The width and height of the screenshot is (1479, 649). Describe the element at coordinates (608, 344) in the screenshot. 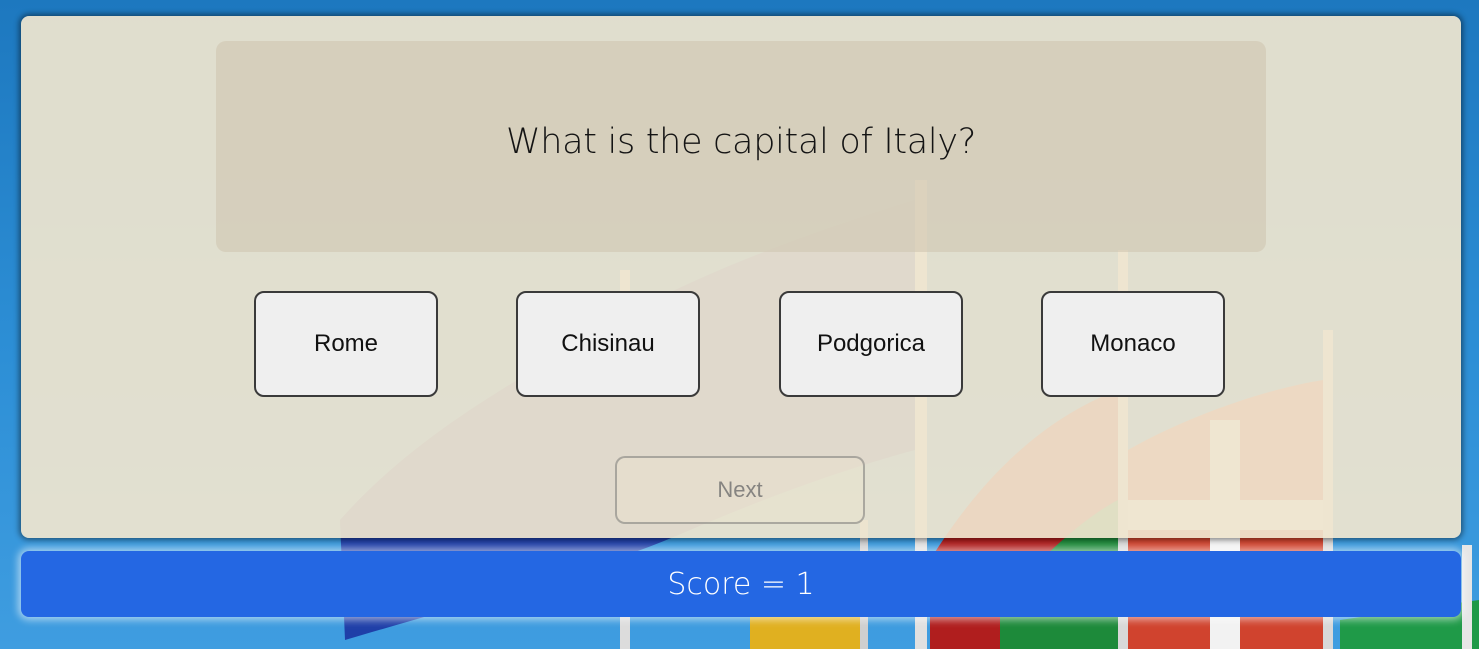

I see `answer-button-chisinau: Chisinau` at that location.